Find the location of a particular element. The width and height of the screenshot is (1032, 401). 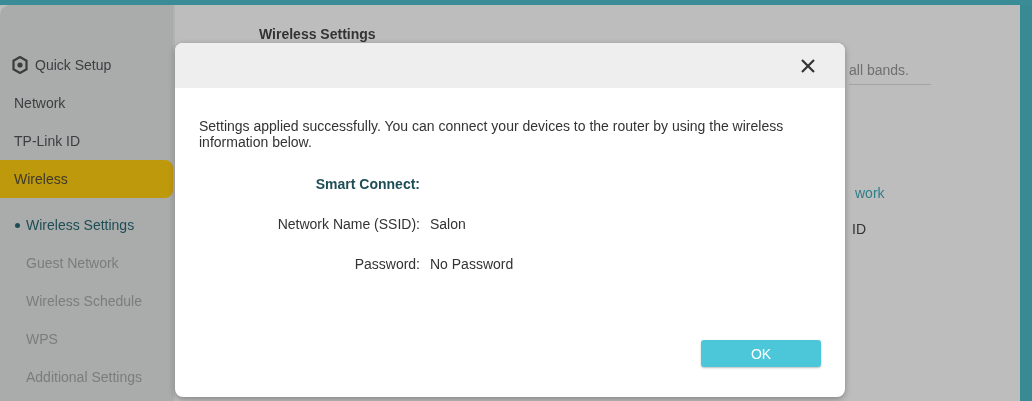

close-button is located at coordinates (808, 65).